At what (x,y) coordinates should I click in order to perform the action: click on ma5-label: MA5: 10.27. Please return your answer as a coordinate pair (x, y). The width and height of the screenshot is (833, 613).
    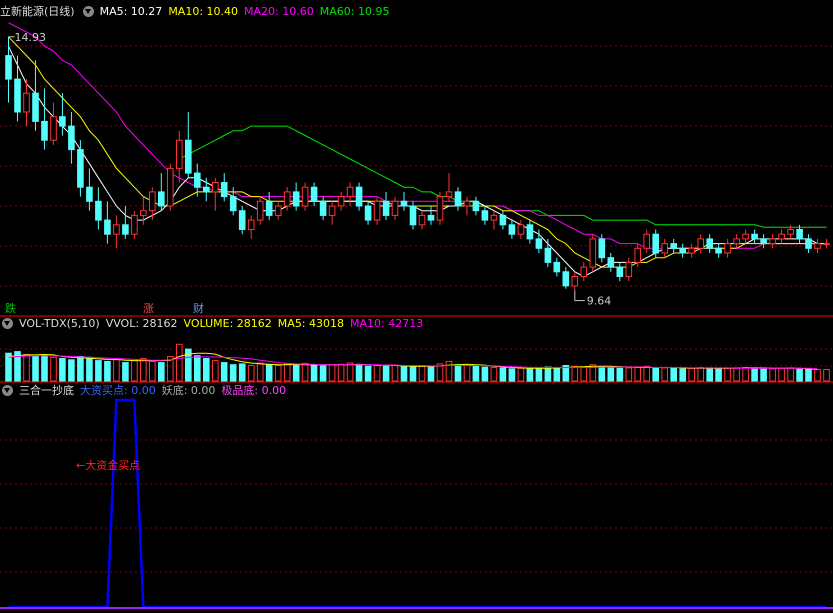
    Looking at the image, I should click on (131, 11).